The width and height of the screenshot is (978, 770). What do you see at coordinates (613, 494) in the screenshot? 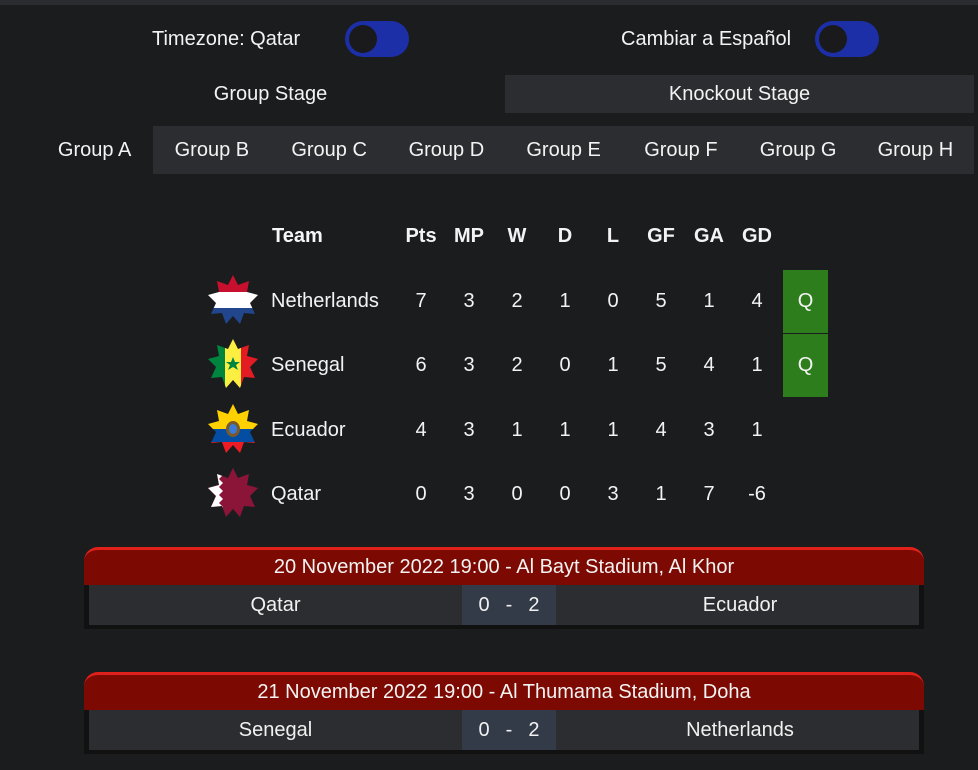
I see `stat-l: 3` at bounding box center [613, 494].